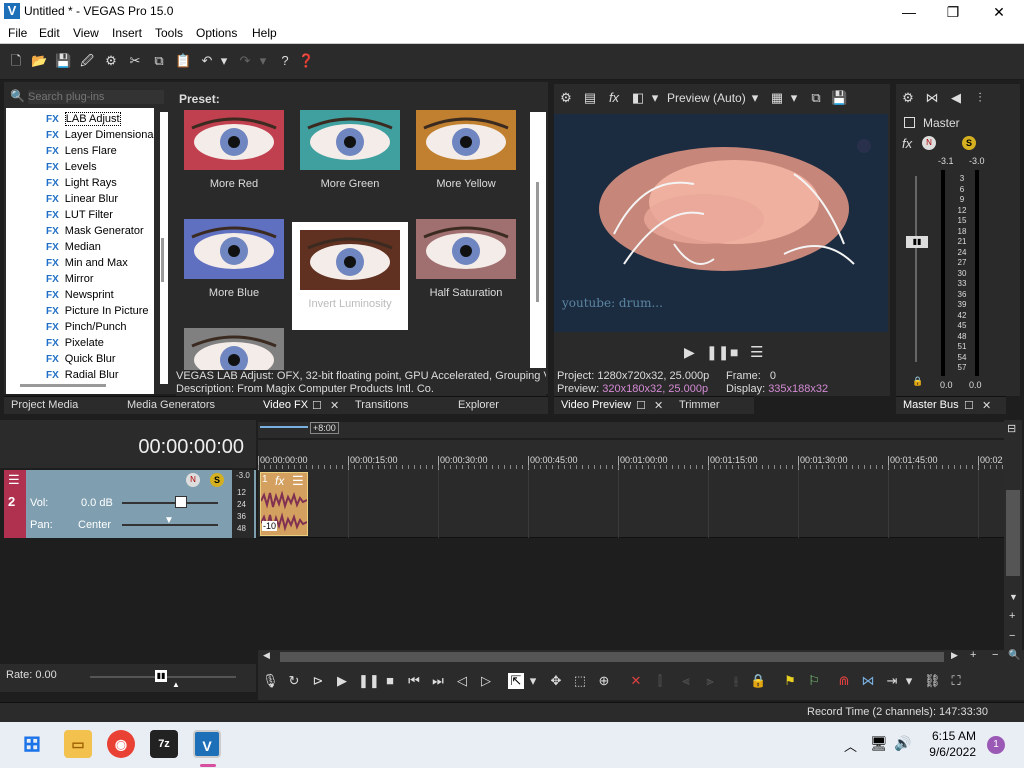 Image resolution: width=1024 pixels, height=768 pixels. Describe the element at coordinates (566, 98) in the screenshot. I see `preview-settings-icon: ⚙` at that location.